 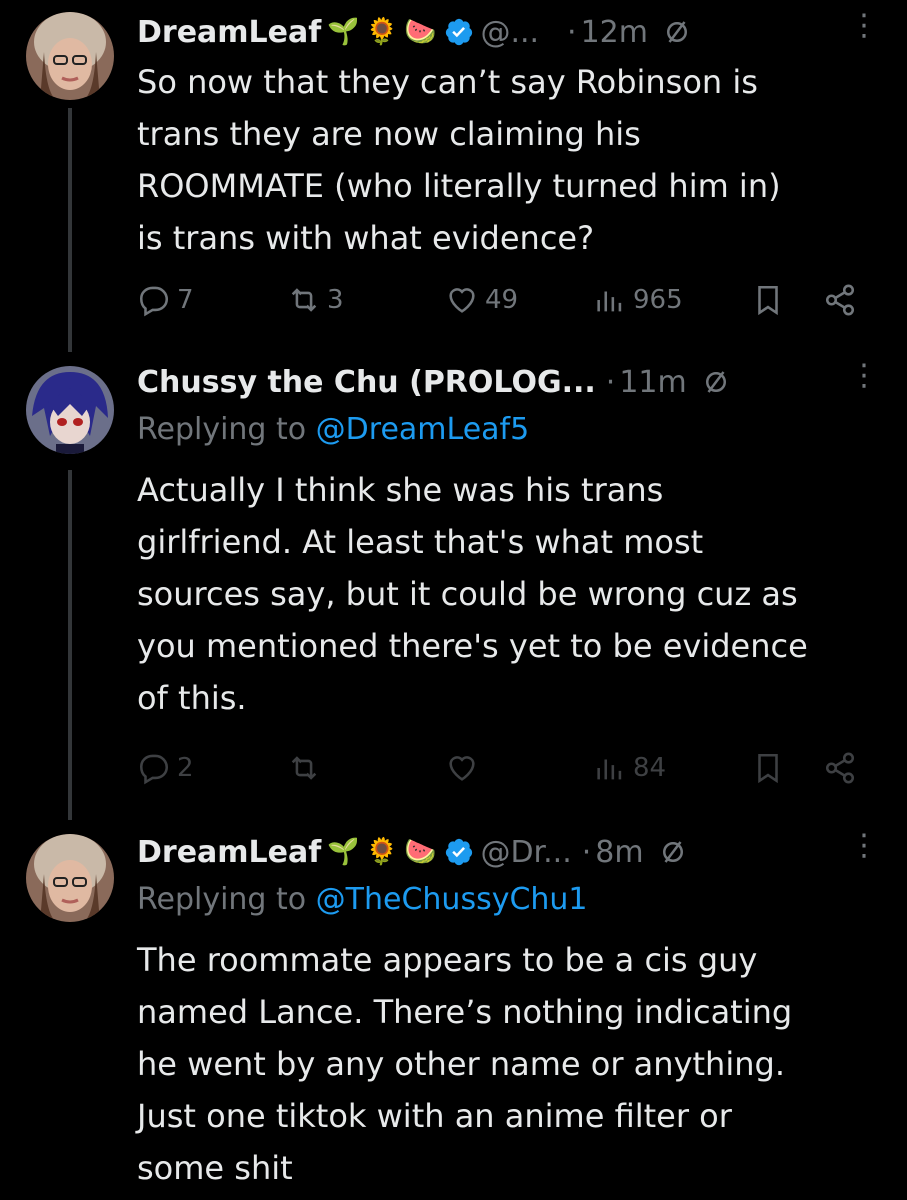 What do you see at coordinates (629, 768) in the screenshot?
I see `views-button: 84` at bounding box center [629, 768].